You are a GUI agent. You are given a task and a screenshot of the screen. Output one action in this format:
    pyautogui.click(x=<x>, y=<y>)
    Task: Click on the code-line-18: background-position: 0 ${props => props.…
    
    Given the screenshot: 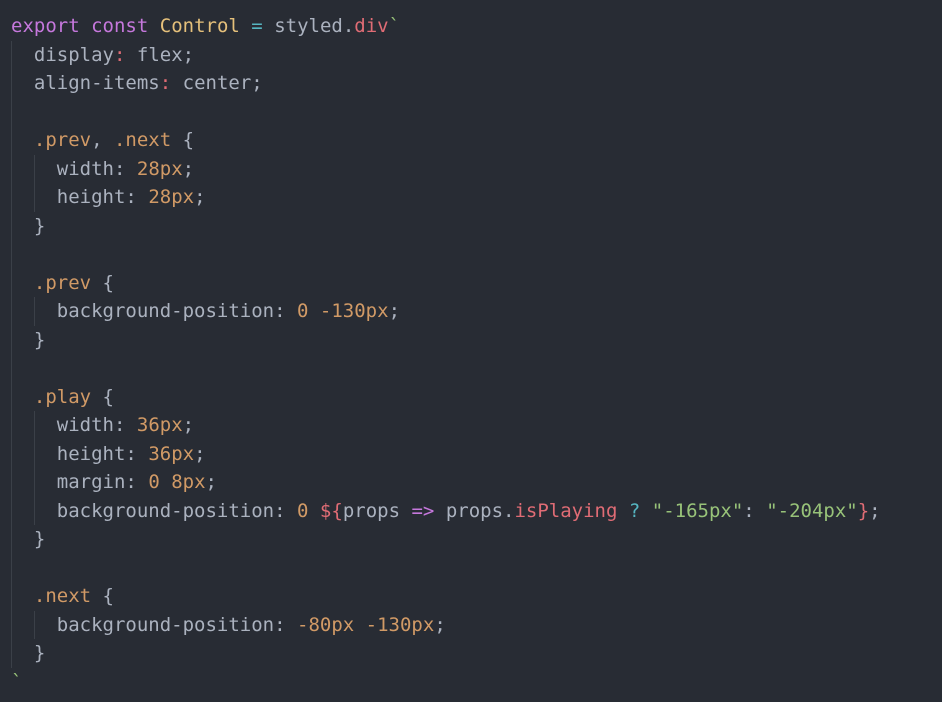 What is the action you would take?
    pyautogui.click(x=471, y=510)
    